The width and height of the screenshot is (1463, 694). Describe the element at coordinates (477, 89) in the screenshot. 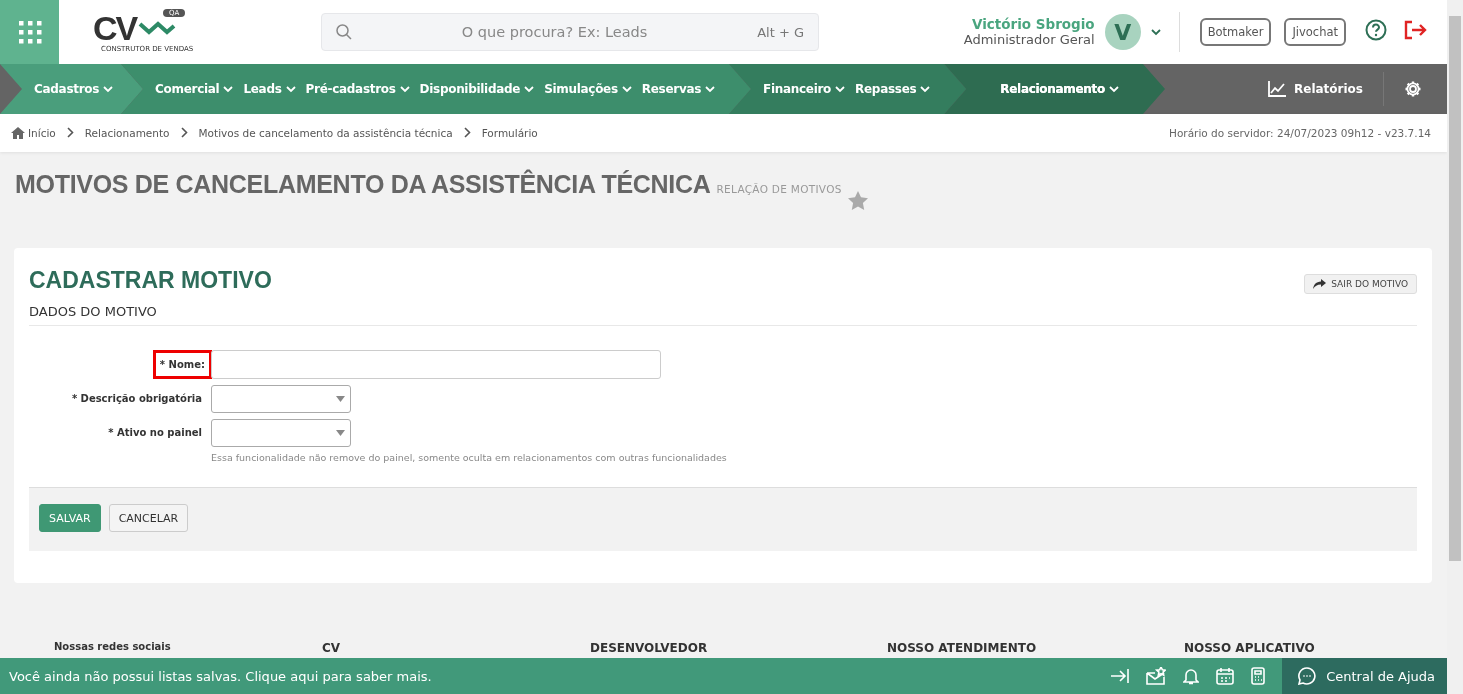

I see `menu-tab: Disponibilidade` at that location.